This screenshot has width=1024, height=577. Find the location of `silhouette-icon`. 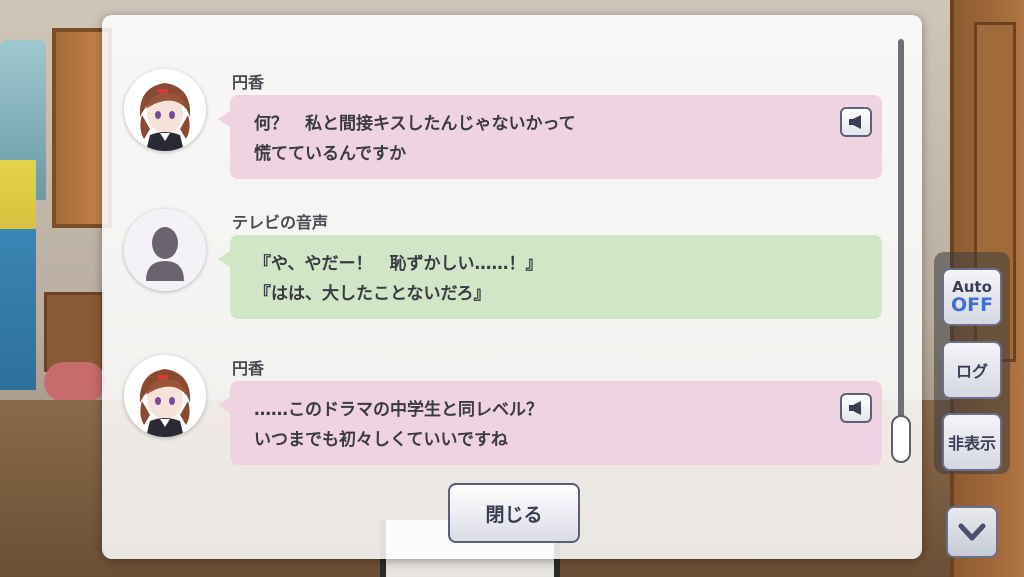

silhouette-icon is located at coordinates (165, 250).